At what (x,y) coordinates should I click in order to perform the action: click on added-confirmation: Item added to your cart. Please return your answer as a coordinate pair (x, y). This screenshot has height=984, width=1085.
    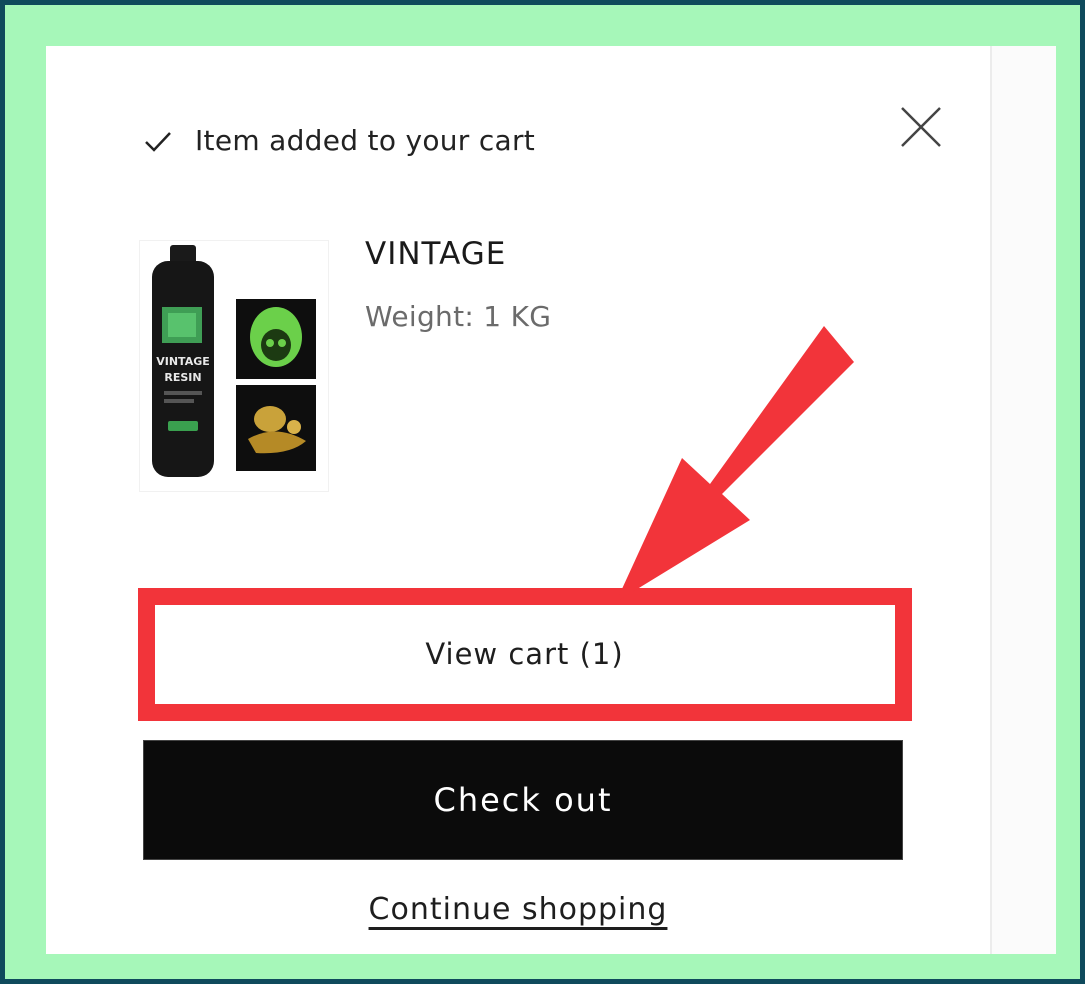
    Looking at the image, I should click on (339, 140).